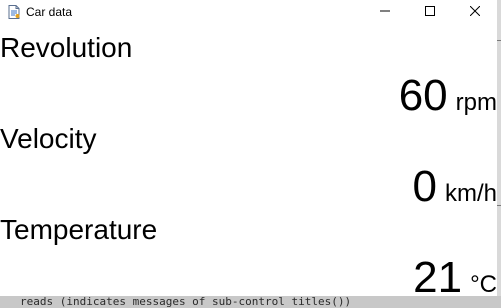 This screenshot has width=501, height=308. Describe the element at coordinates (438, 275) in the screenshot. I see `temperature-value: 21` at that location.